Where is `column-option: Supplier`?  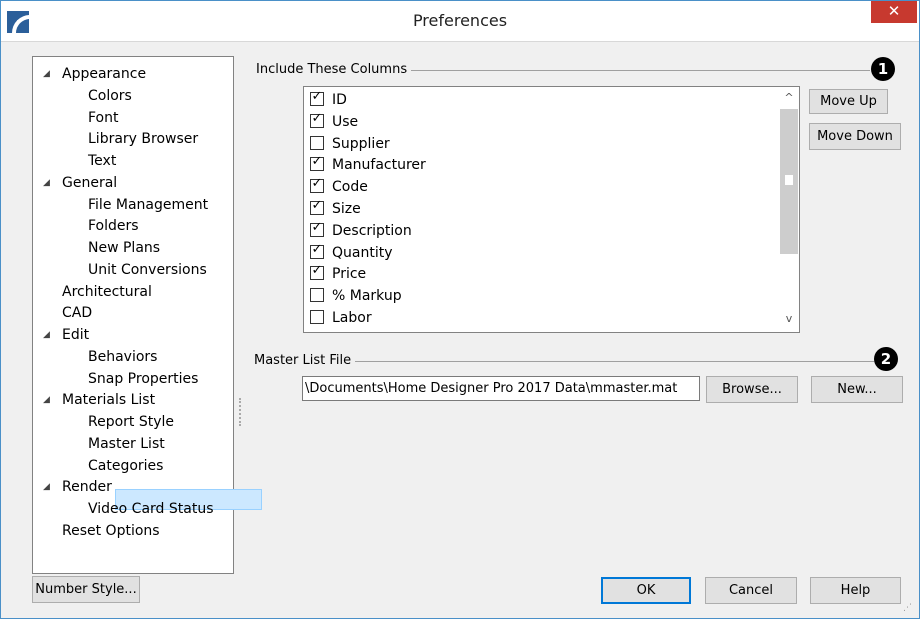 column-option: Supplier is located at coordinates (350, 144).